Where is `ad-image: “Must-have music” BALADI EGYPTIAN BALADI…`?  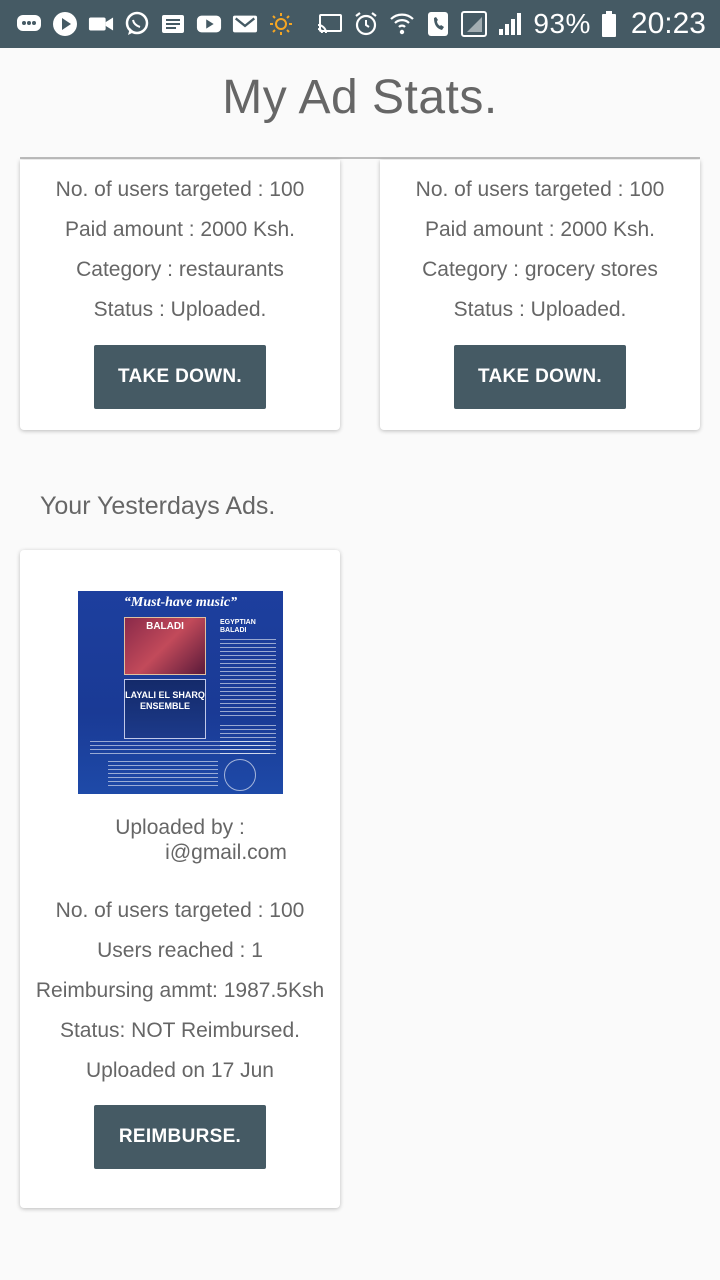 ad-image: “Must-have music” BALADI EGYPTIAN BALADI… is located at coordinates (180, 692).